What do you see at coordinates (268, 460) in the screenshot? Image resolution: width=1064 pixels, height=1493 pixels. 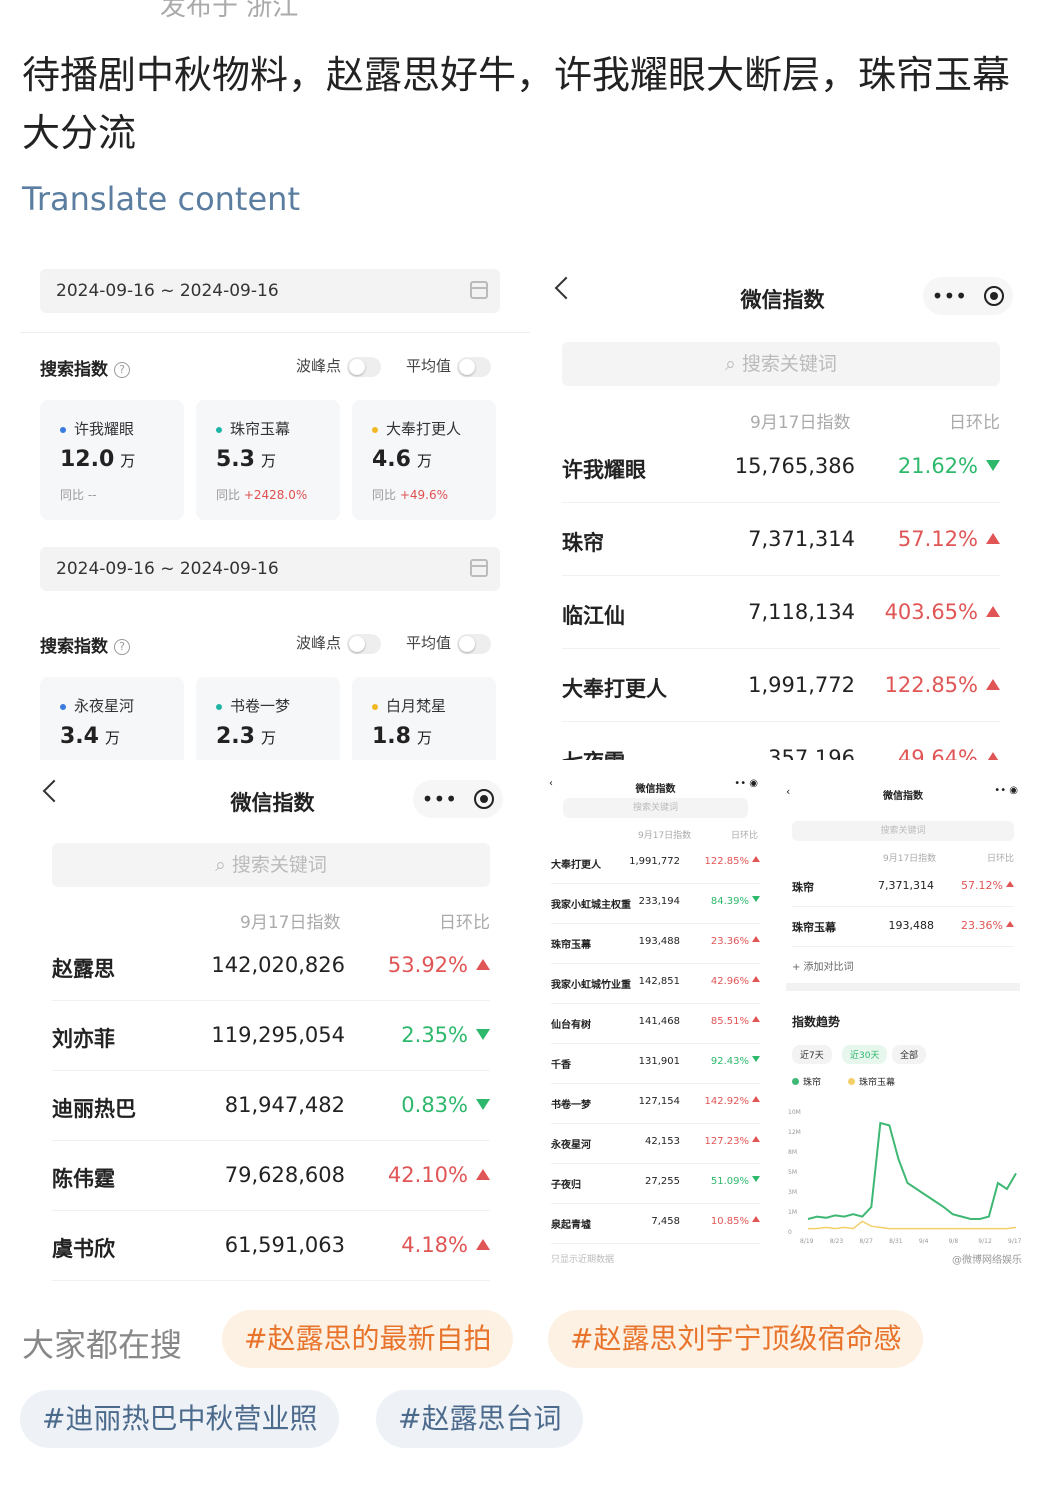 I see `index-card: 珠帘玉幕 5.3 万同比 +2428.0%` at bounding box center [268, 460].